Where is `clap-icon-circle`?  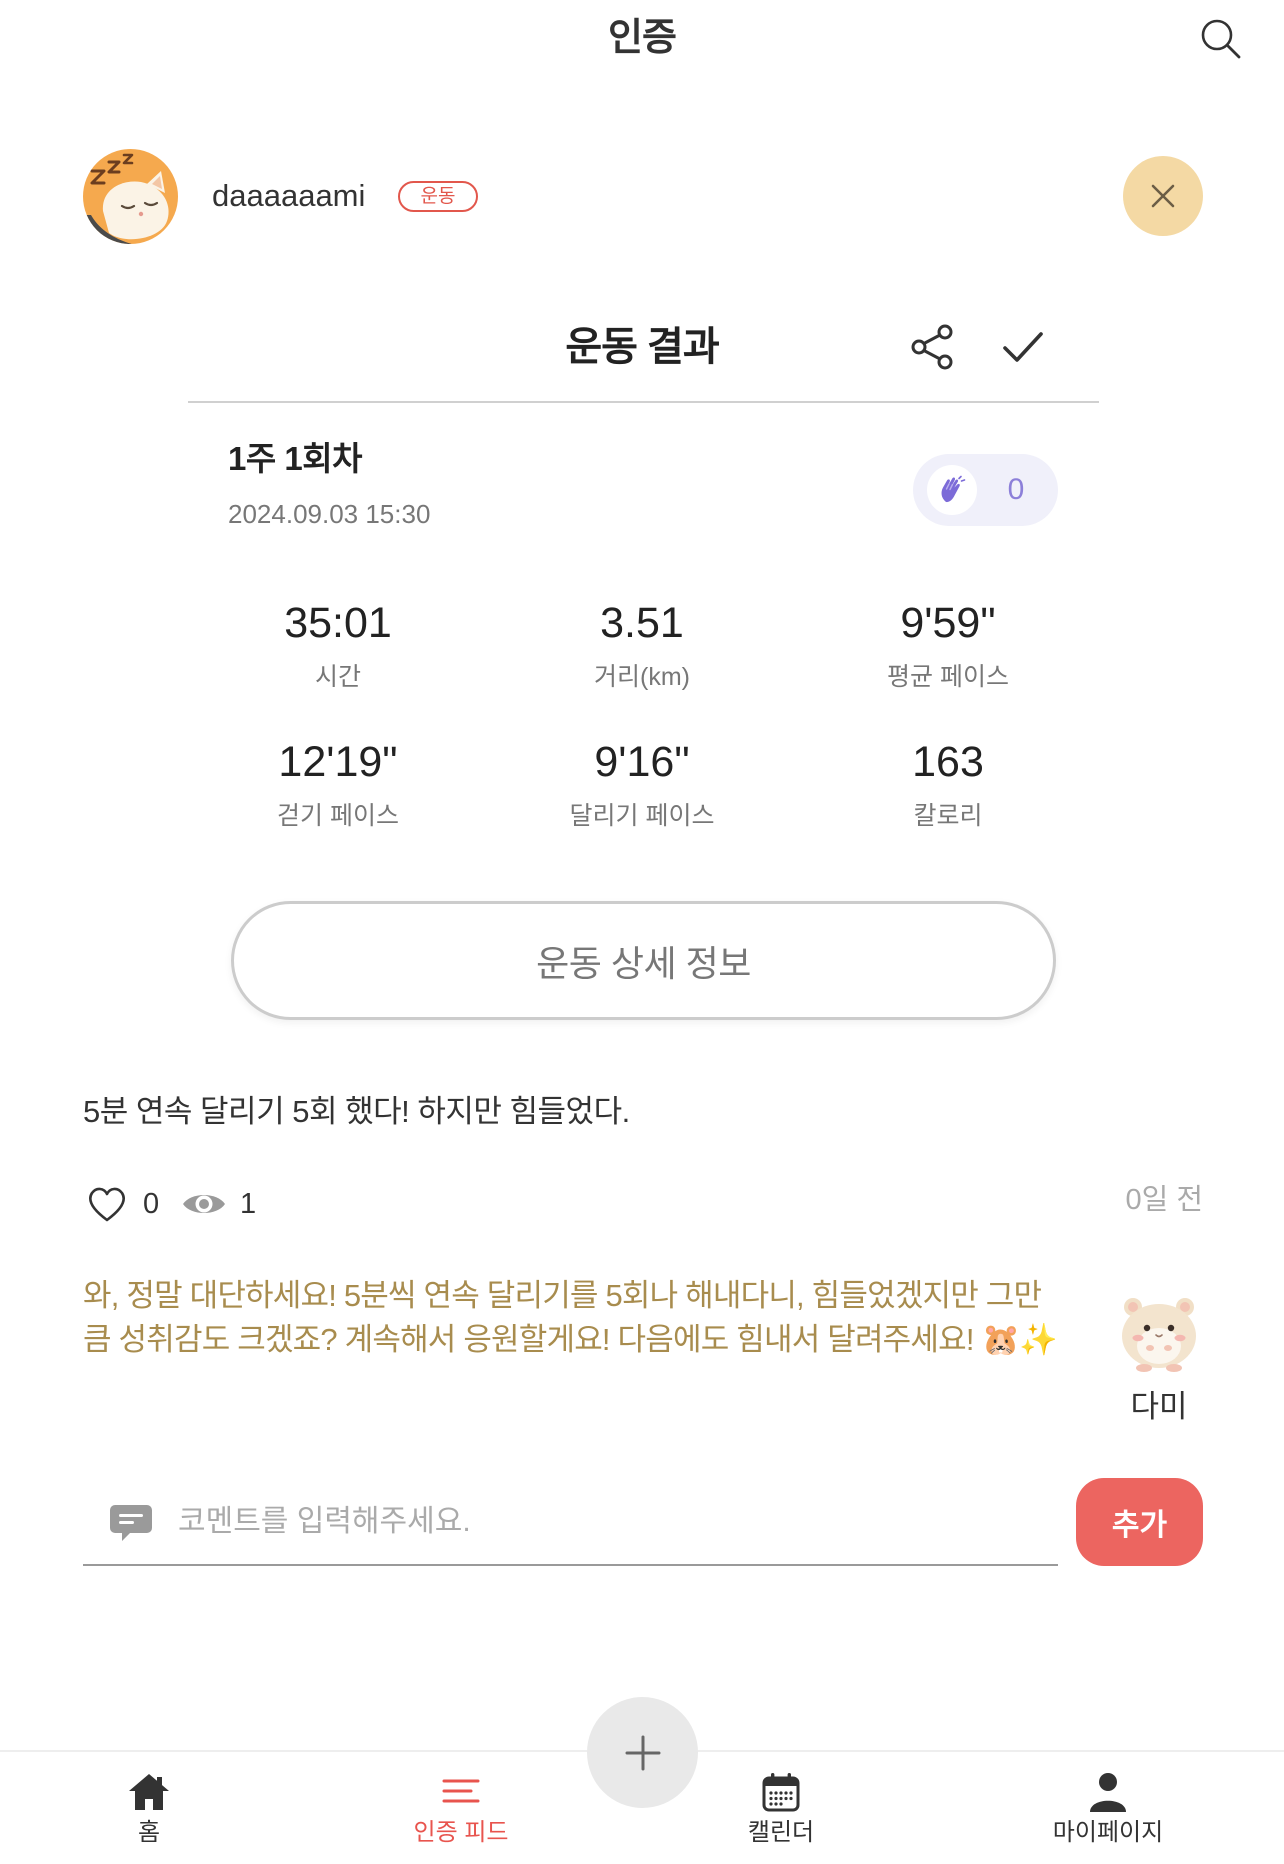
clap-icon-circle is located at coordinates (952, 490).